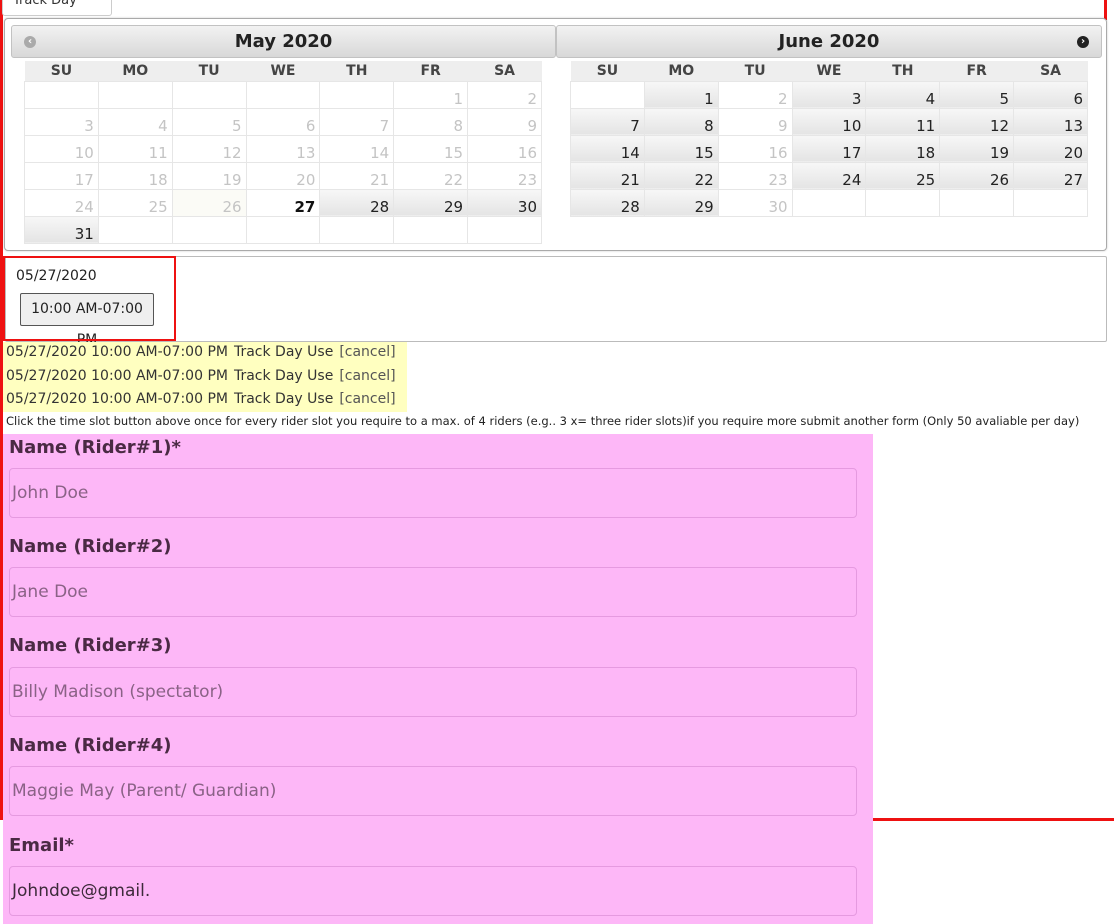 This screenshot has height=924, width=1114. Describe the element at coordinates (829, 94) in the screenshot. I see `day-cell: 3` at that location.